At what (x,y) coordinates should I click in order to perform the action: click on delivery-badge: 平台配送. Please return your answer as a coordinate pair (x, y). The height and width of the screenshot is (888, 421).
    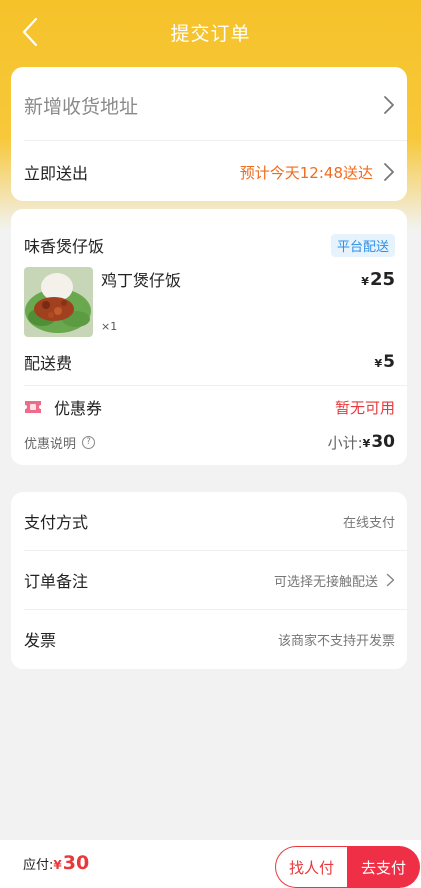
    Looking at the image, I should click on (362, 245).